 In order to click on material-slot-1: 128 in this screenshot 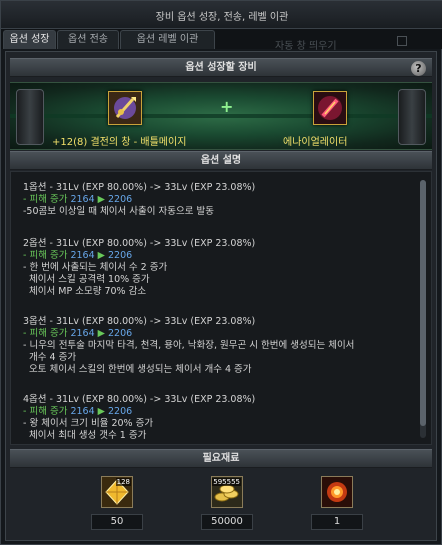, I will do `click(117, 492)`.